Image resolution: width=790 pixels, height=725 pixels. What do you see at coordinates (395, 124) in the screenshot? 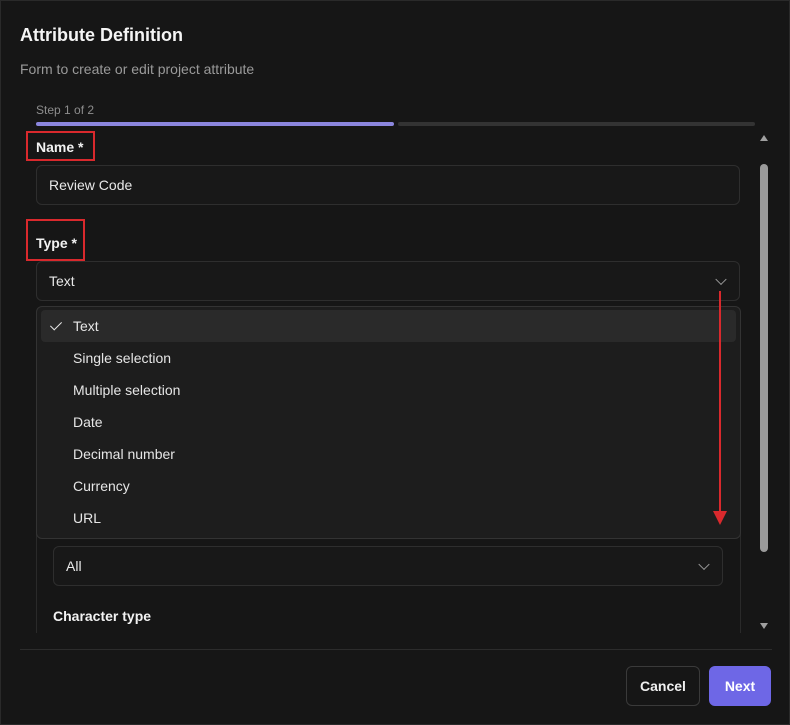
I see `step-progress-bar` at bounding box center [395, 124].